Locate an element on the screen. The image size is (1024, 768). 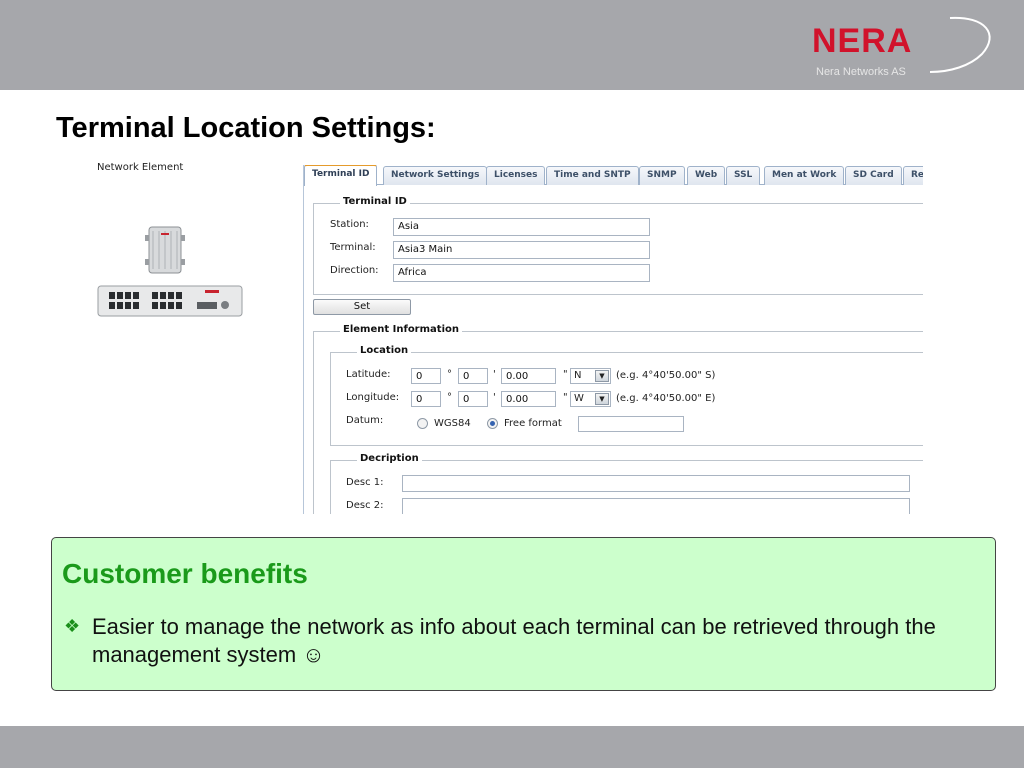
datum-free-format-radio is located at coordinates (492, 423).